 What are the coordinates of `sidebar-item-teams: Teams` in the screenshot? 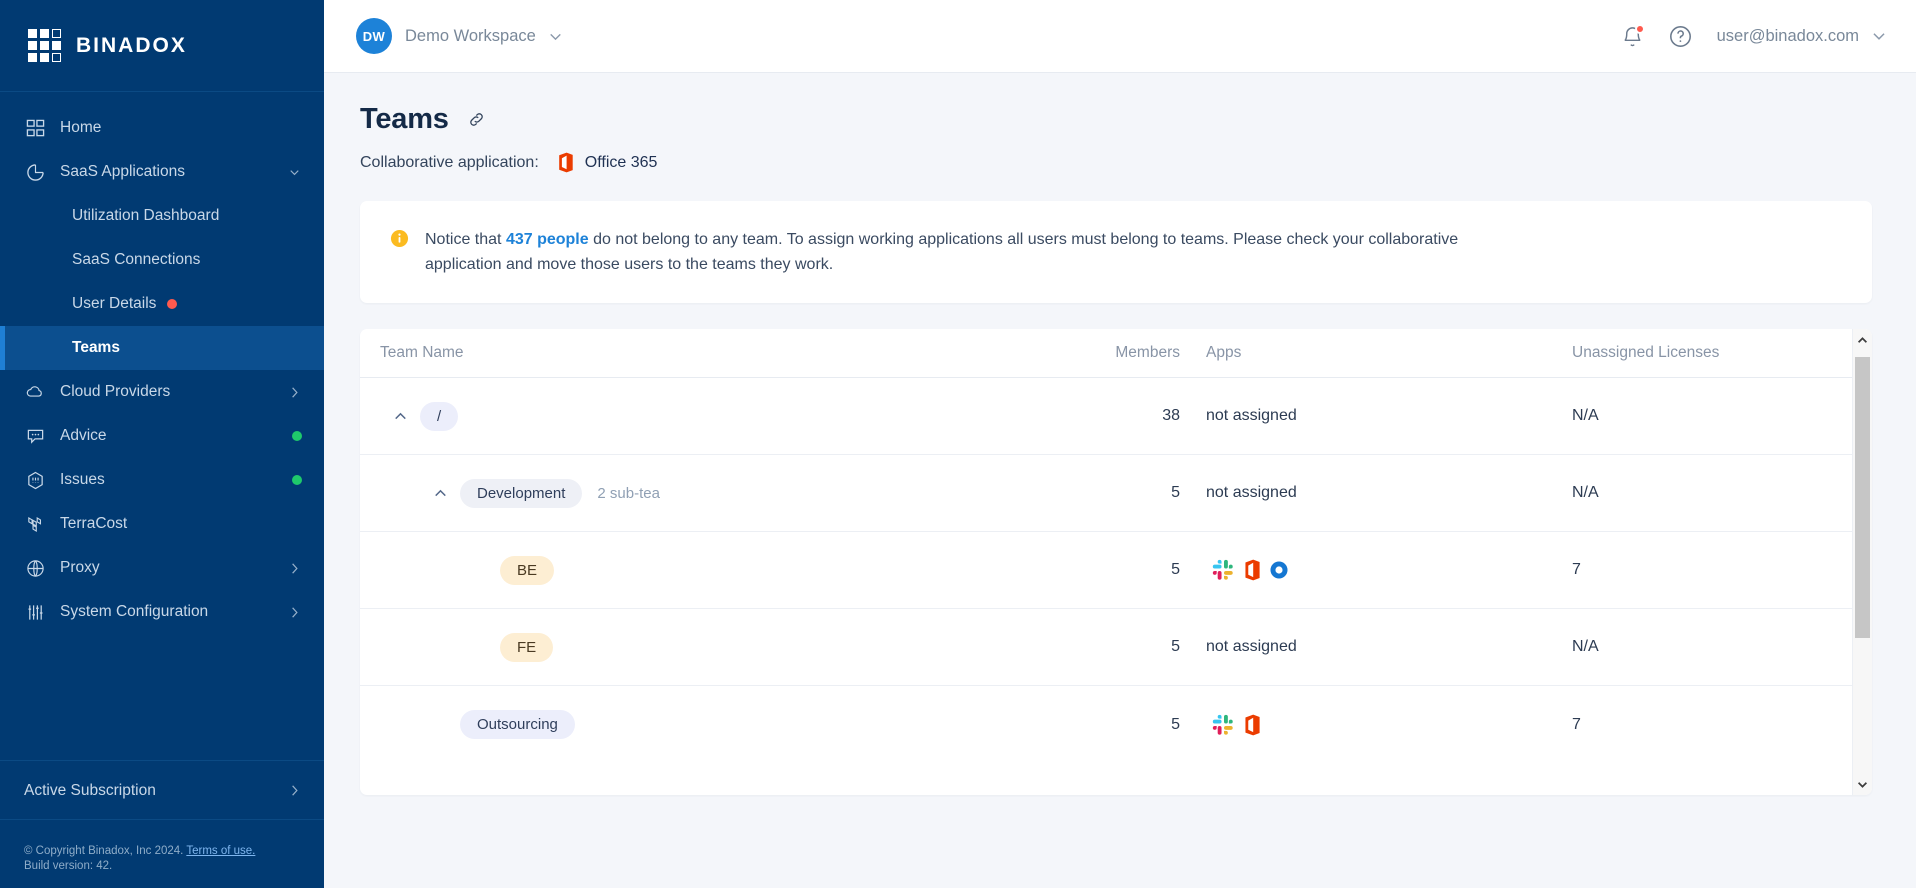 It's located at (162, 348).